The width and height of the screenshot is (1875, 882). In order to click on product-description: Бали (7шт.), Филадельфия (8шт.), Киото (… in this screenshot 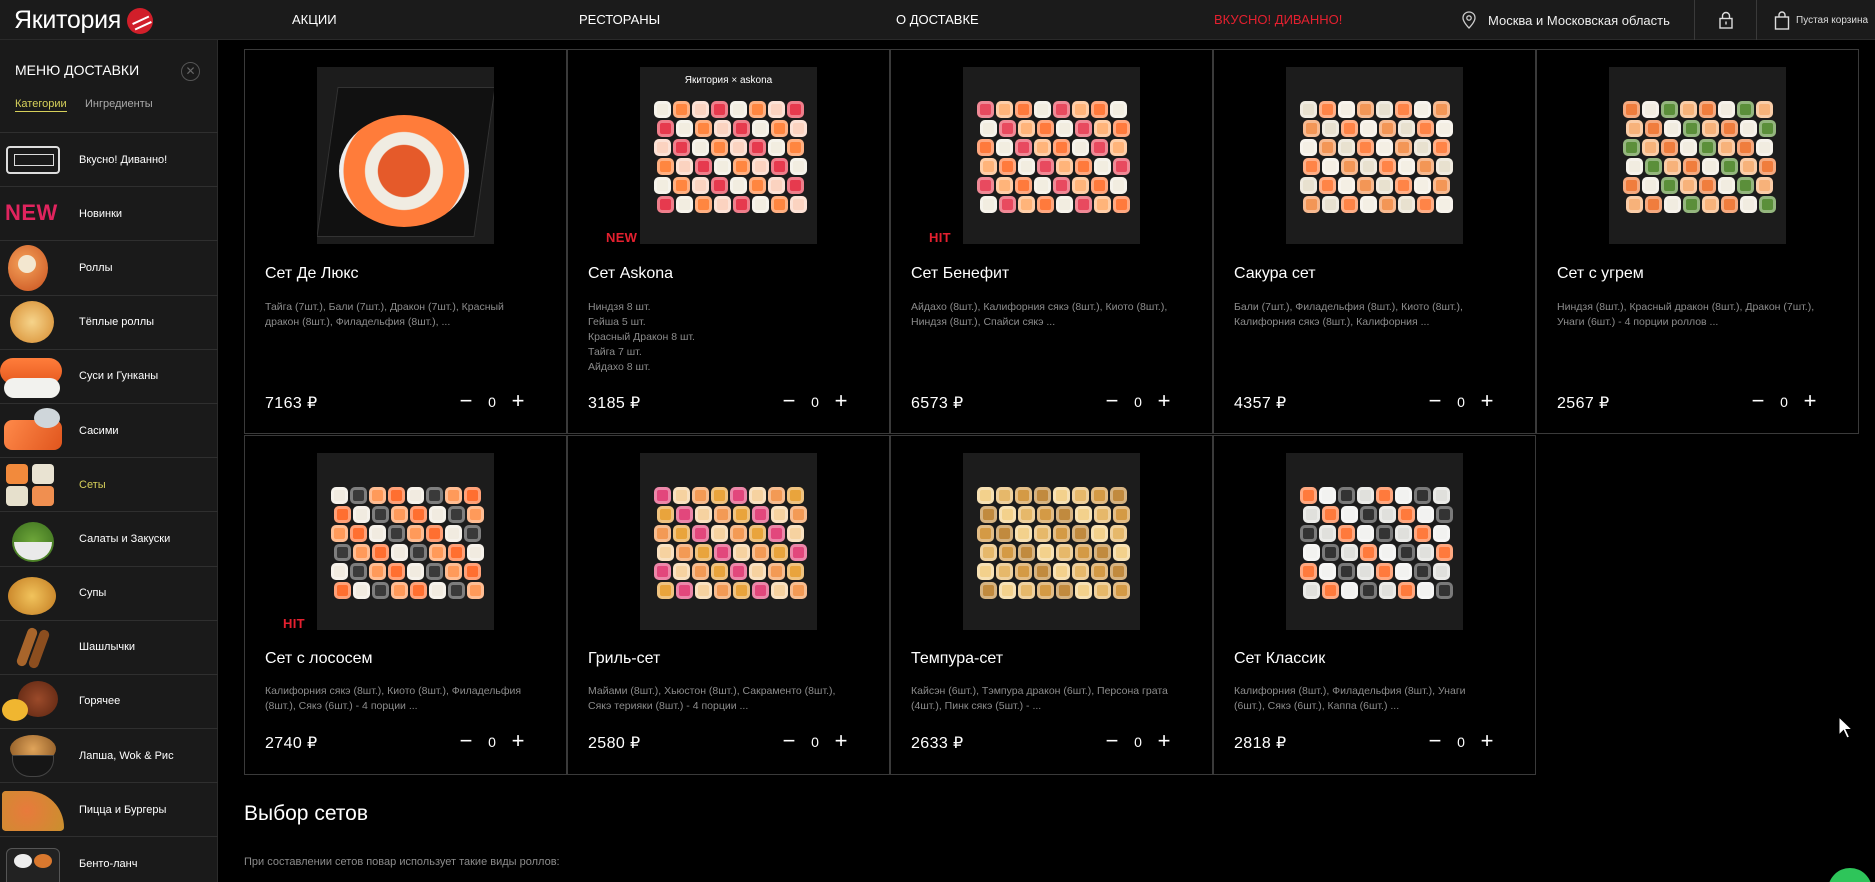, I will do `click(1348, 314)`.